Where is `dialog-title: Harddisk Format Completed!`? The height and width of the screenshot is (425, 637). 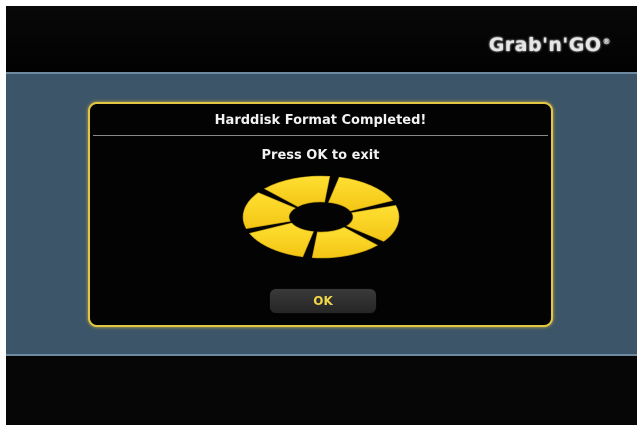
dialog-title: Harddisk Format Completed! is located at coordinates (320, 120).